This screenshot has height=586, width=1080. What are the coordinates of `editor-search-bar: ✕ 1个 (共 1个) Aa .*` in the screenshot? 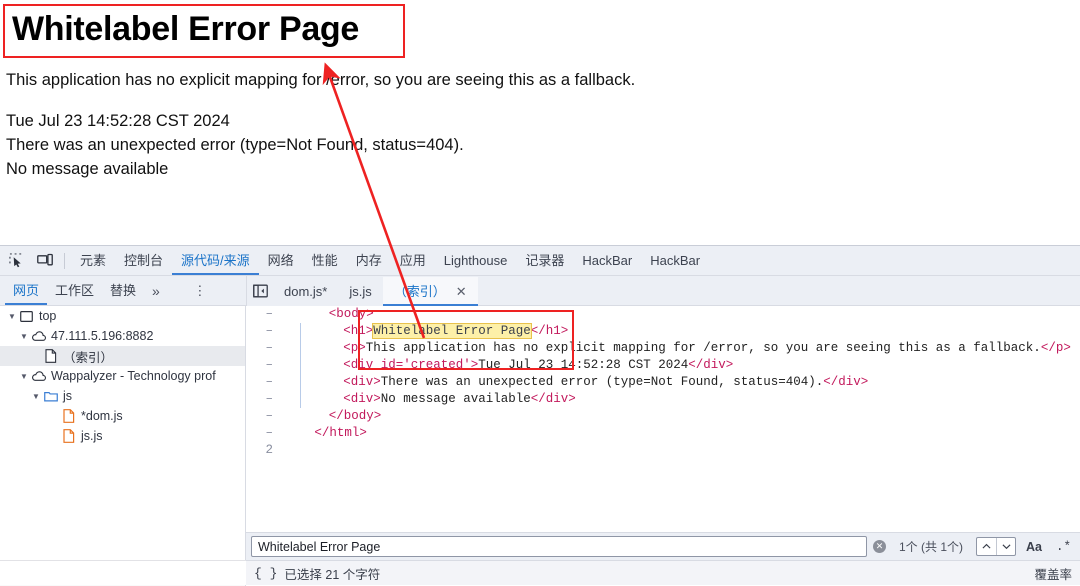 It's located at (663, 546).